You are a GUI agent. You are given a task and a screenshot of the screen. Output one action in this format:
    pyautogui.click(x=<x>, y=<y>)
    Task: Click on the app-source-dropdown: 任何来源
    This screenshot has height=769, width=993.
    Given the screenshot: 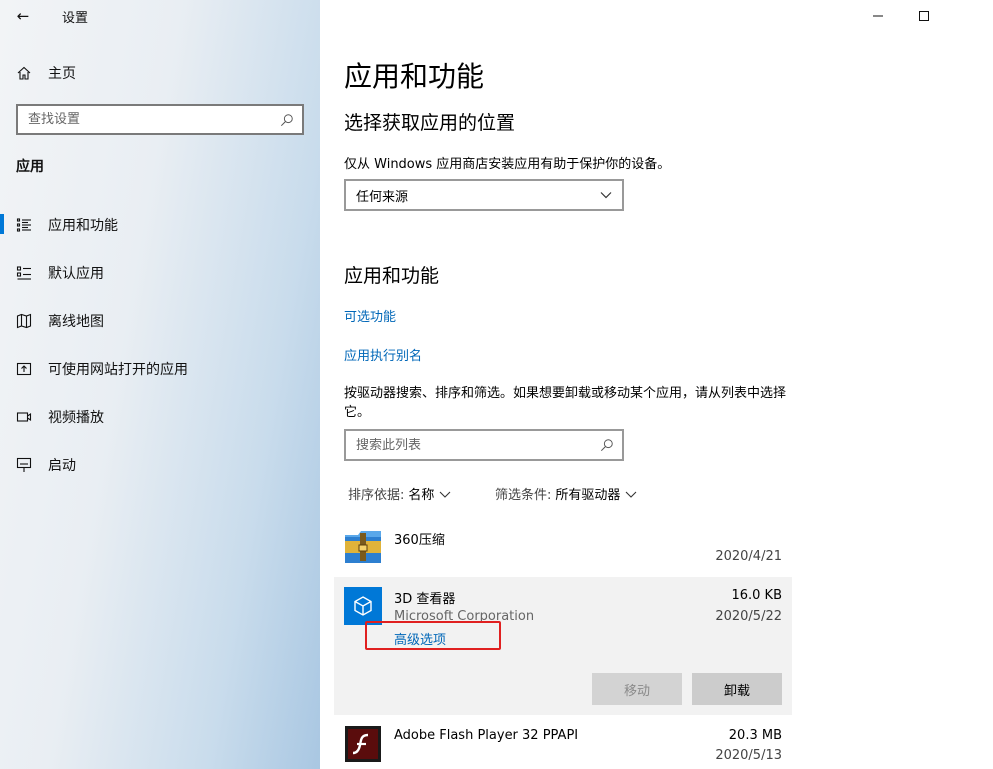 What is the action you would take?
    pyautogui.click(x=484, y=195)
    